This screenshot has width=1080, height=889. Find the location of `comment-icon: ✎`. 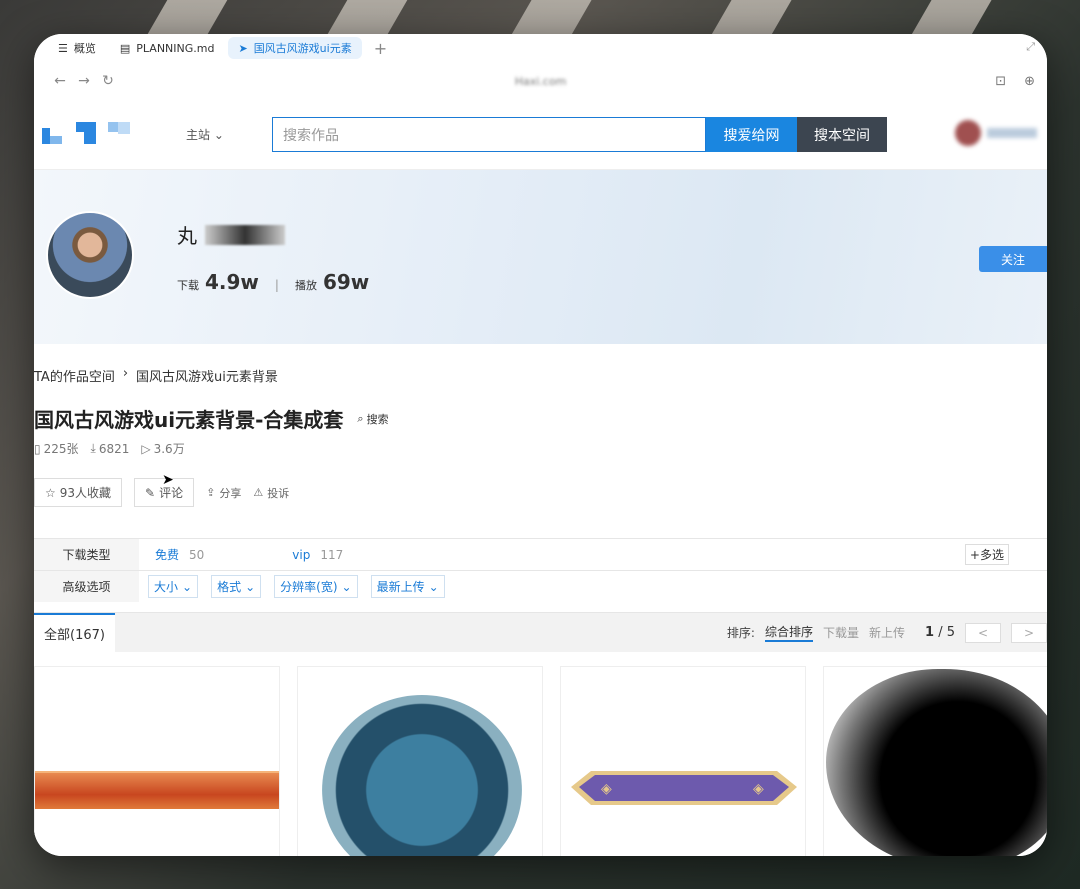

comment-icon: ✎ is located at coordinates (150, 492).